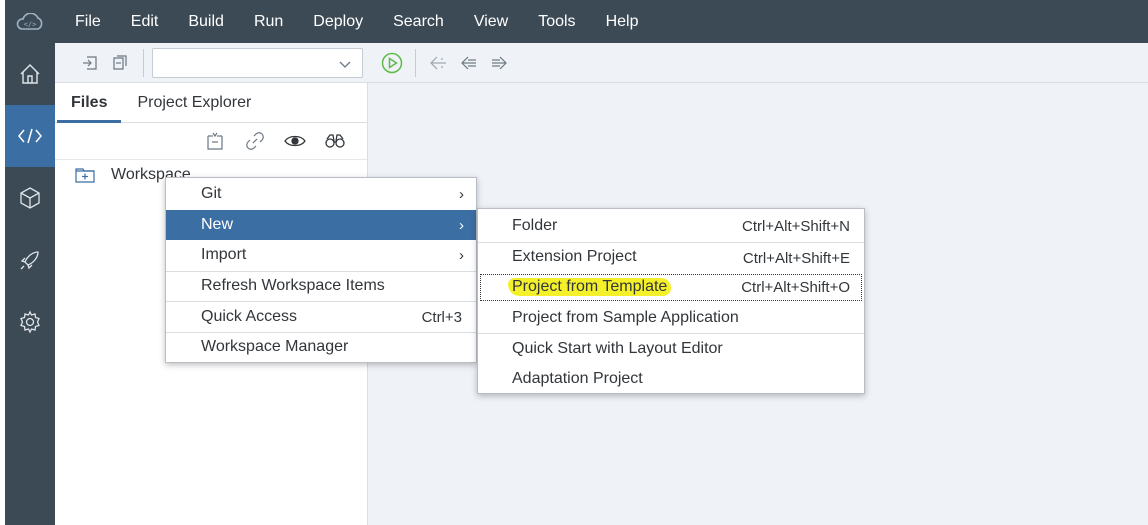 This screenshot has width=1148, height=525. What do you see at coordinates (249, 316) in the screenshot?
I see `menu-item-label: Quick Access` at bounding box center [249, 316].